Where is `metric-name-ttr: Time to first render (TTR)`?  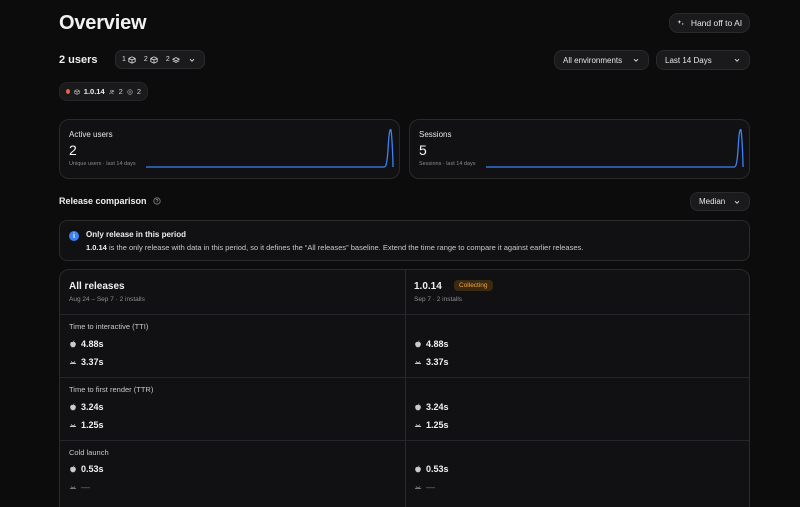
metric-name-ttr: Time to first render (TTR) is located at coordinates (111, 389).